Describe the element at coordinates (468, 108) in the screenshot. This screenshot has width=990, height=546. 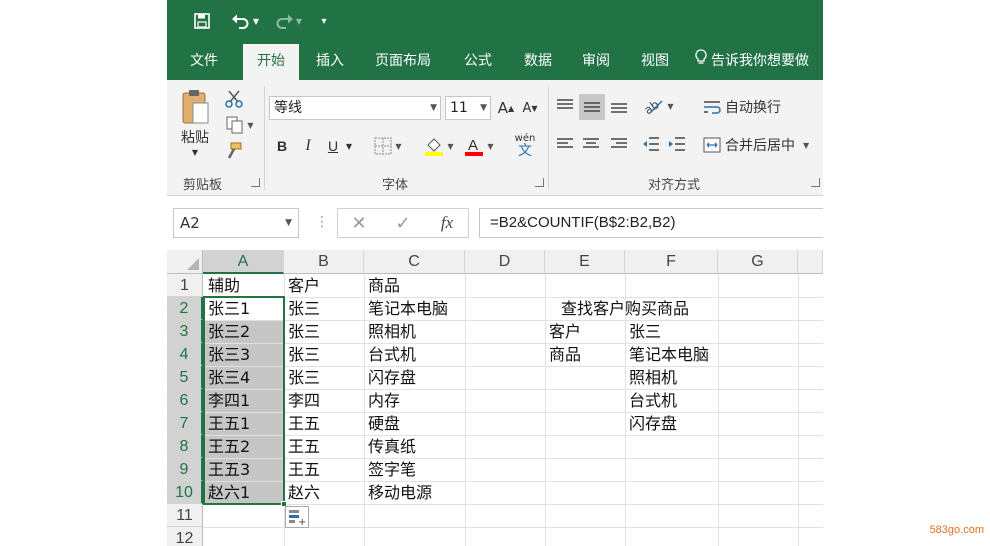
I see `font-size-select: 11 ▼` at that location.